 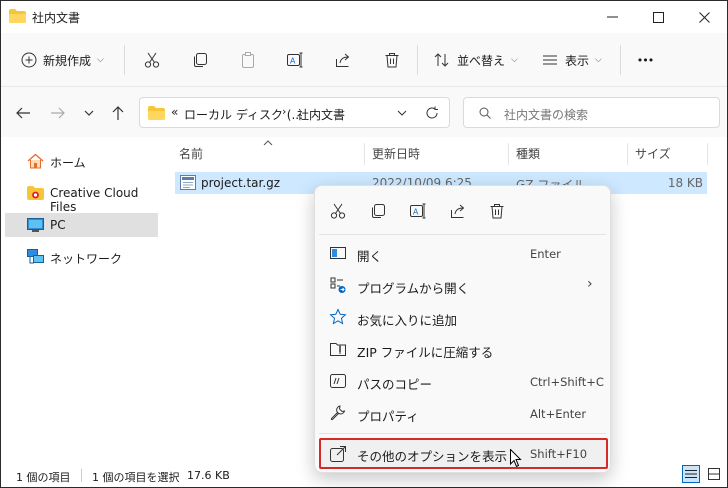 I want to click on copy-path-icon, so click(x=338, y=381).